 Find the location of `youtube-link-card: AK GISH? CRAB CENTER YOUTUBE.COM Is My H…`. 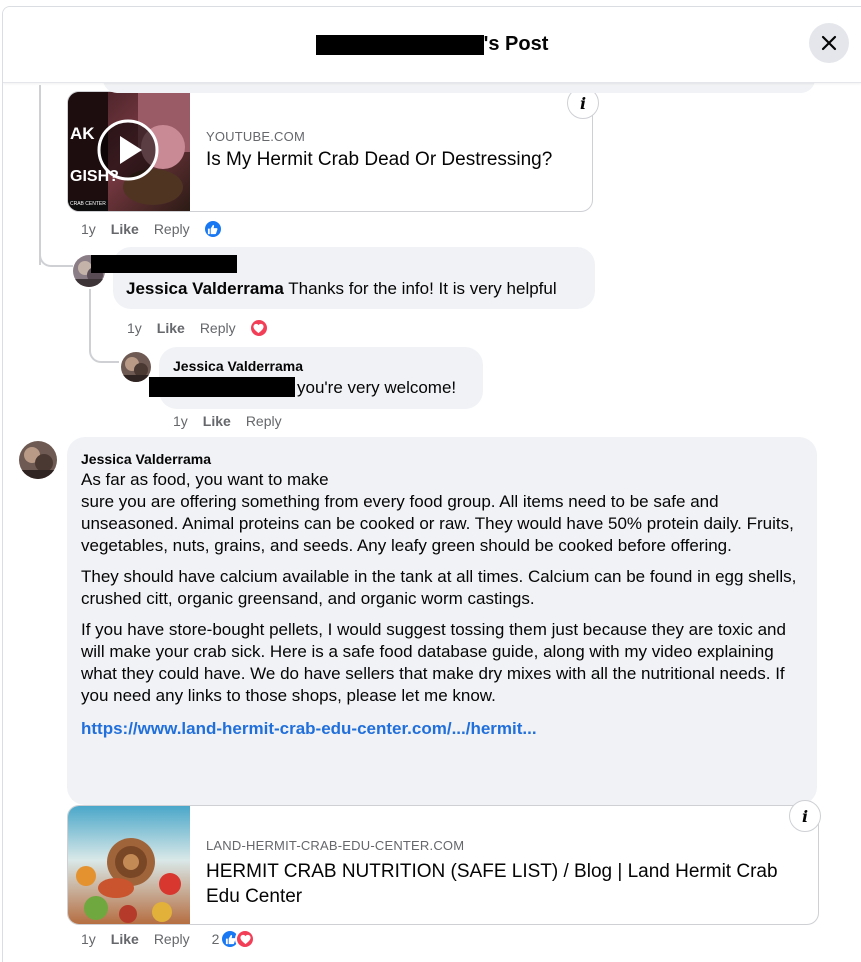

youtube-link-card: AK GISH? CRAB CENTER YOUTUBE.COM Is My H… is located at coordinates (330, 151).